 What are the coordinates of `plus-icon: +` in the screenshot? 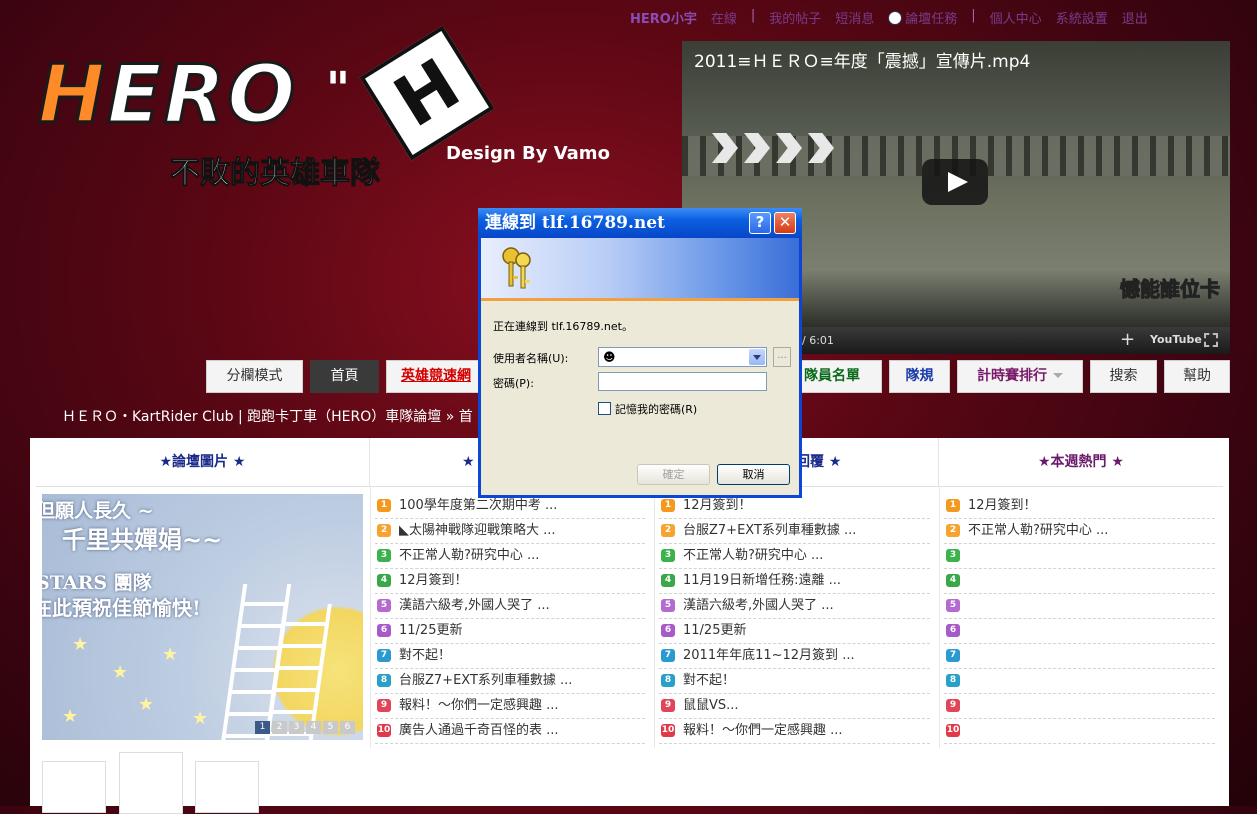 It's located at (1127, 339).